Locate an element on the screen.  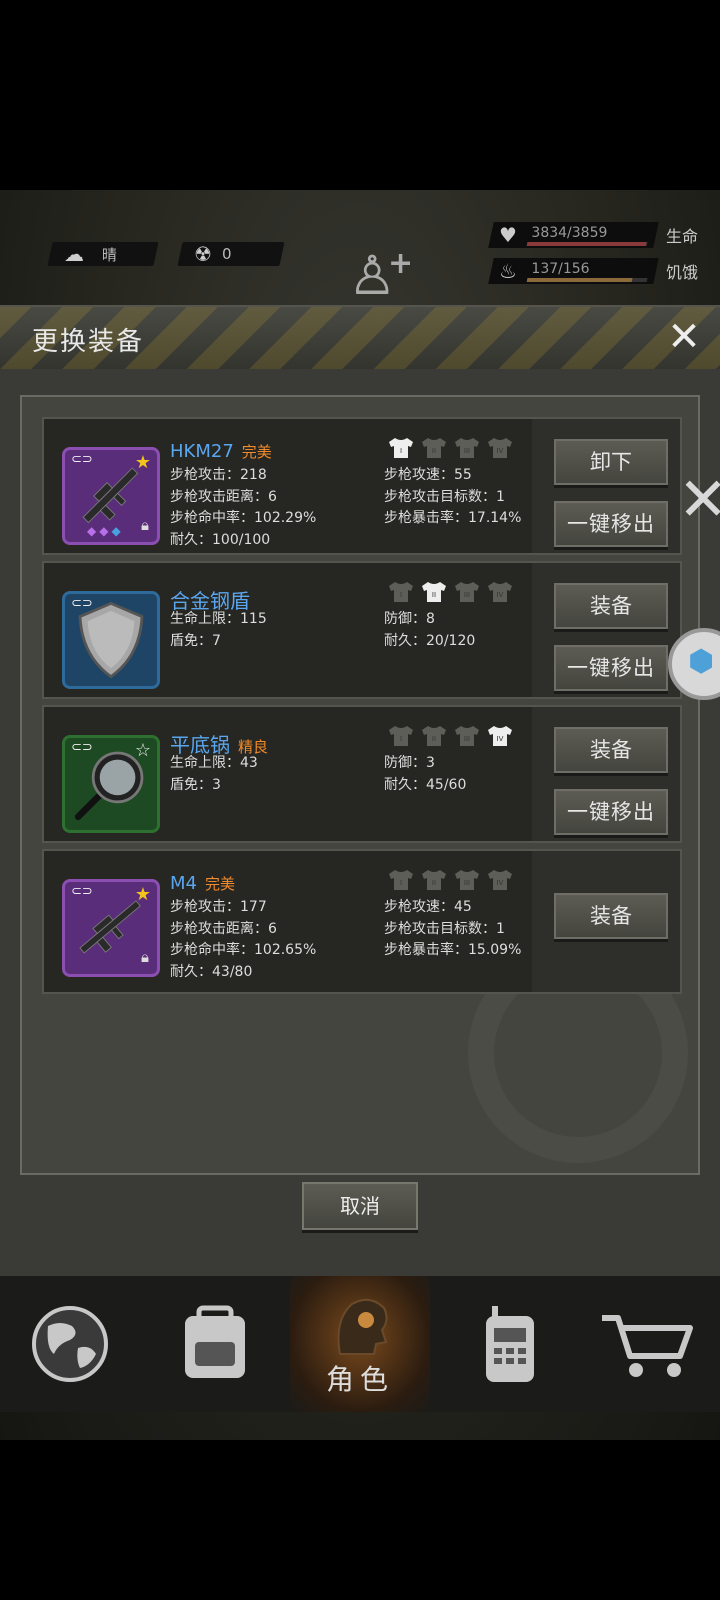
item-stats-left: 步枪攻击：177 步枪攻击距离：6 步枪命中率：102.65% 耐久：43/80 is located at coordinates (243, 939).